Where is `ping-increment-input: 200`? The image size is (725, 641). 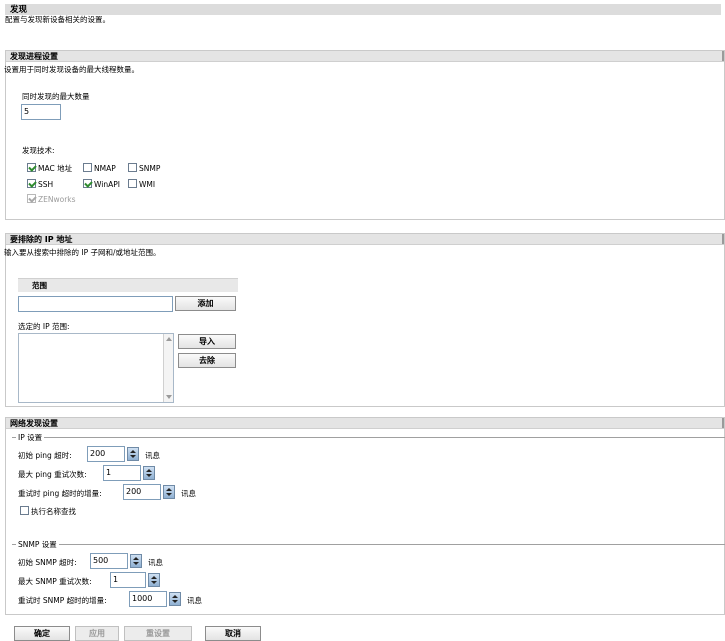
ping-increment-input: 200 is located at coordinates (142, 492).